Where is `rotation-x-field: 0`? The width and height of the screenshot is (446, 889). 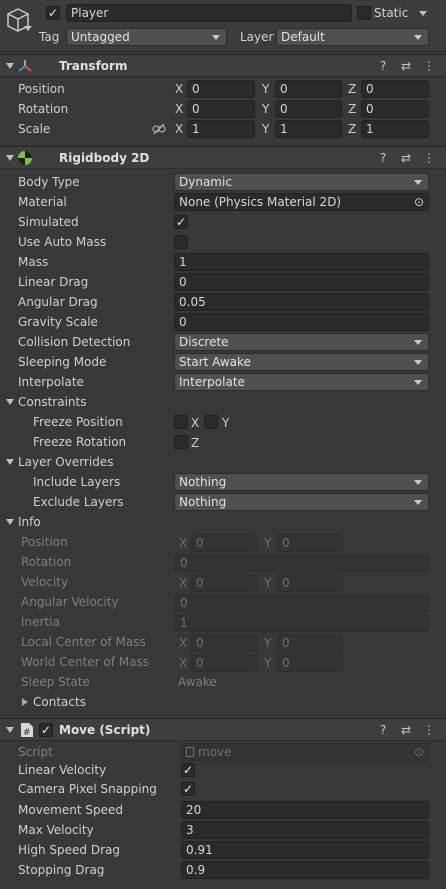 rotation-x-field: 0 is located at coordinates (221, 109).